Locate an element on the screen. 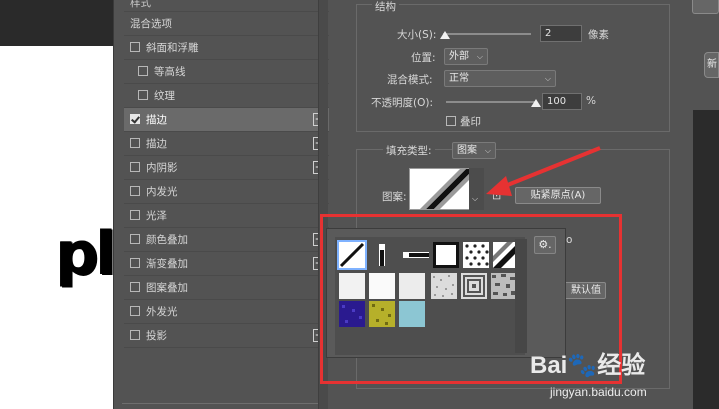  style-item: 内发光 is located at coordinates (226, 192).